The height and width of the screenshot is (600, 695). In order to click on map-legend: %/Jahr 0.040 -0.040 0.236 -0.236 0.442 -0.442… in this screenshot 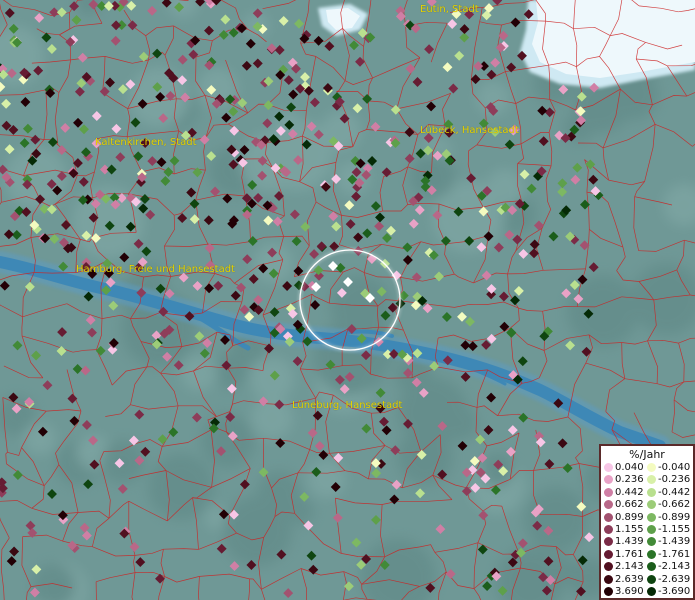, I will do `click(647, 522)`.